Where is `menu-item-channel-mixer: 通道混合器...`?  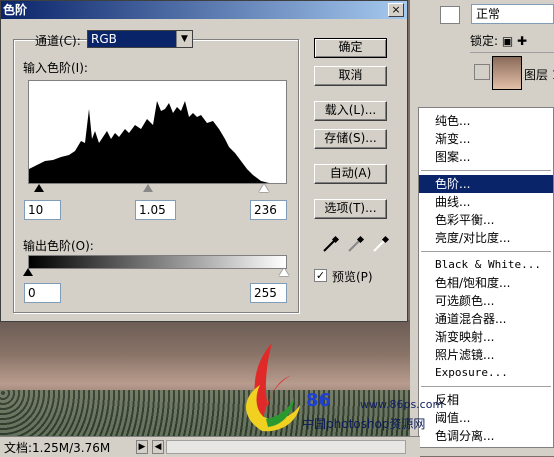 menu-item-channel-mixer: 通道混合器... is located at coordinates (486, 319).